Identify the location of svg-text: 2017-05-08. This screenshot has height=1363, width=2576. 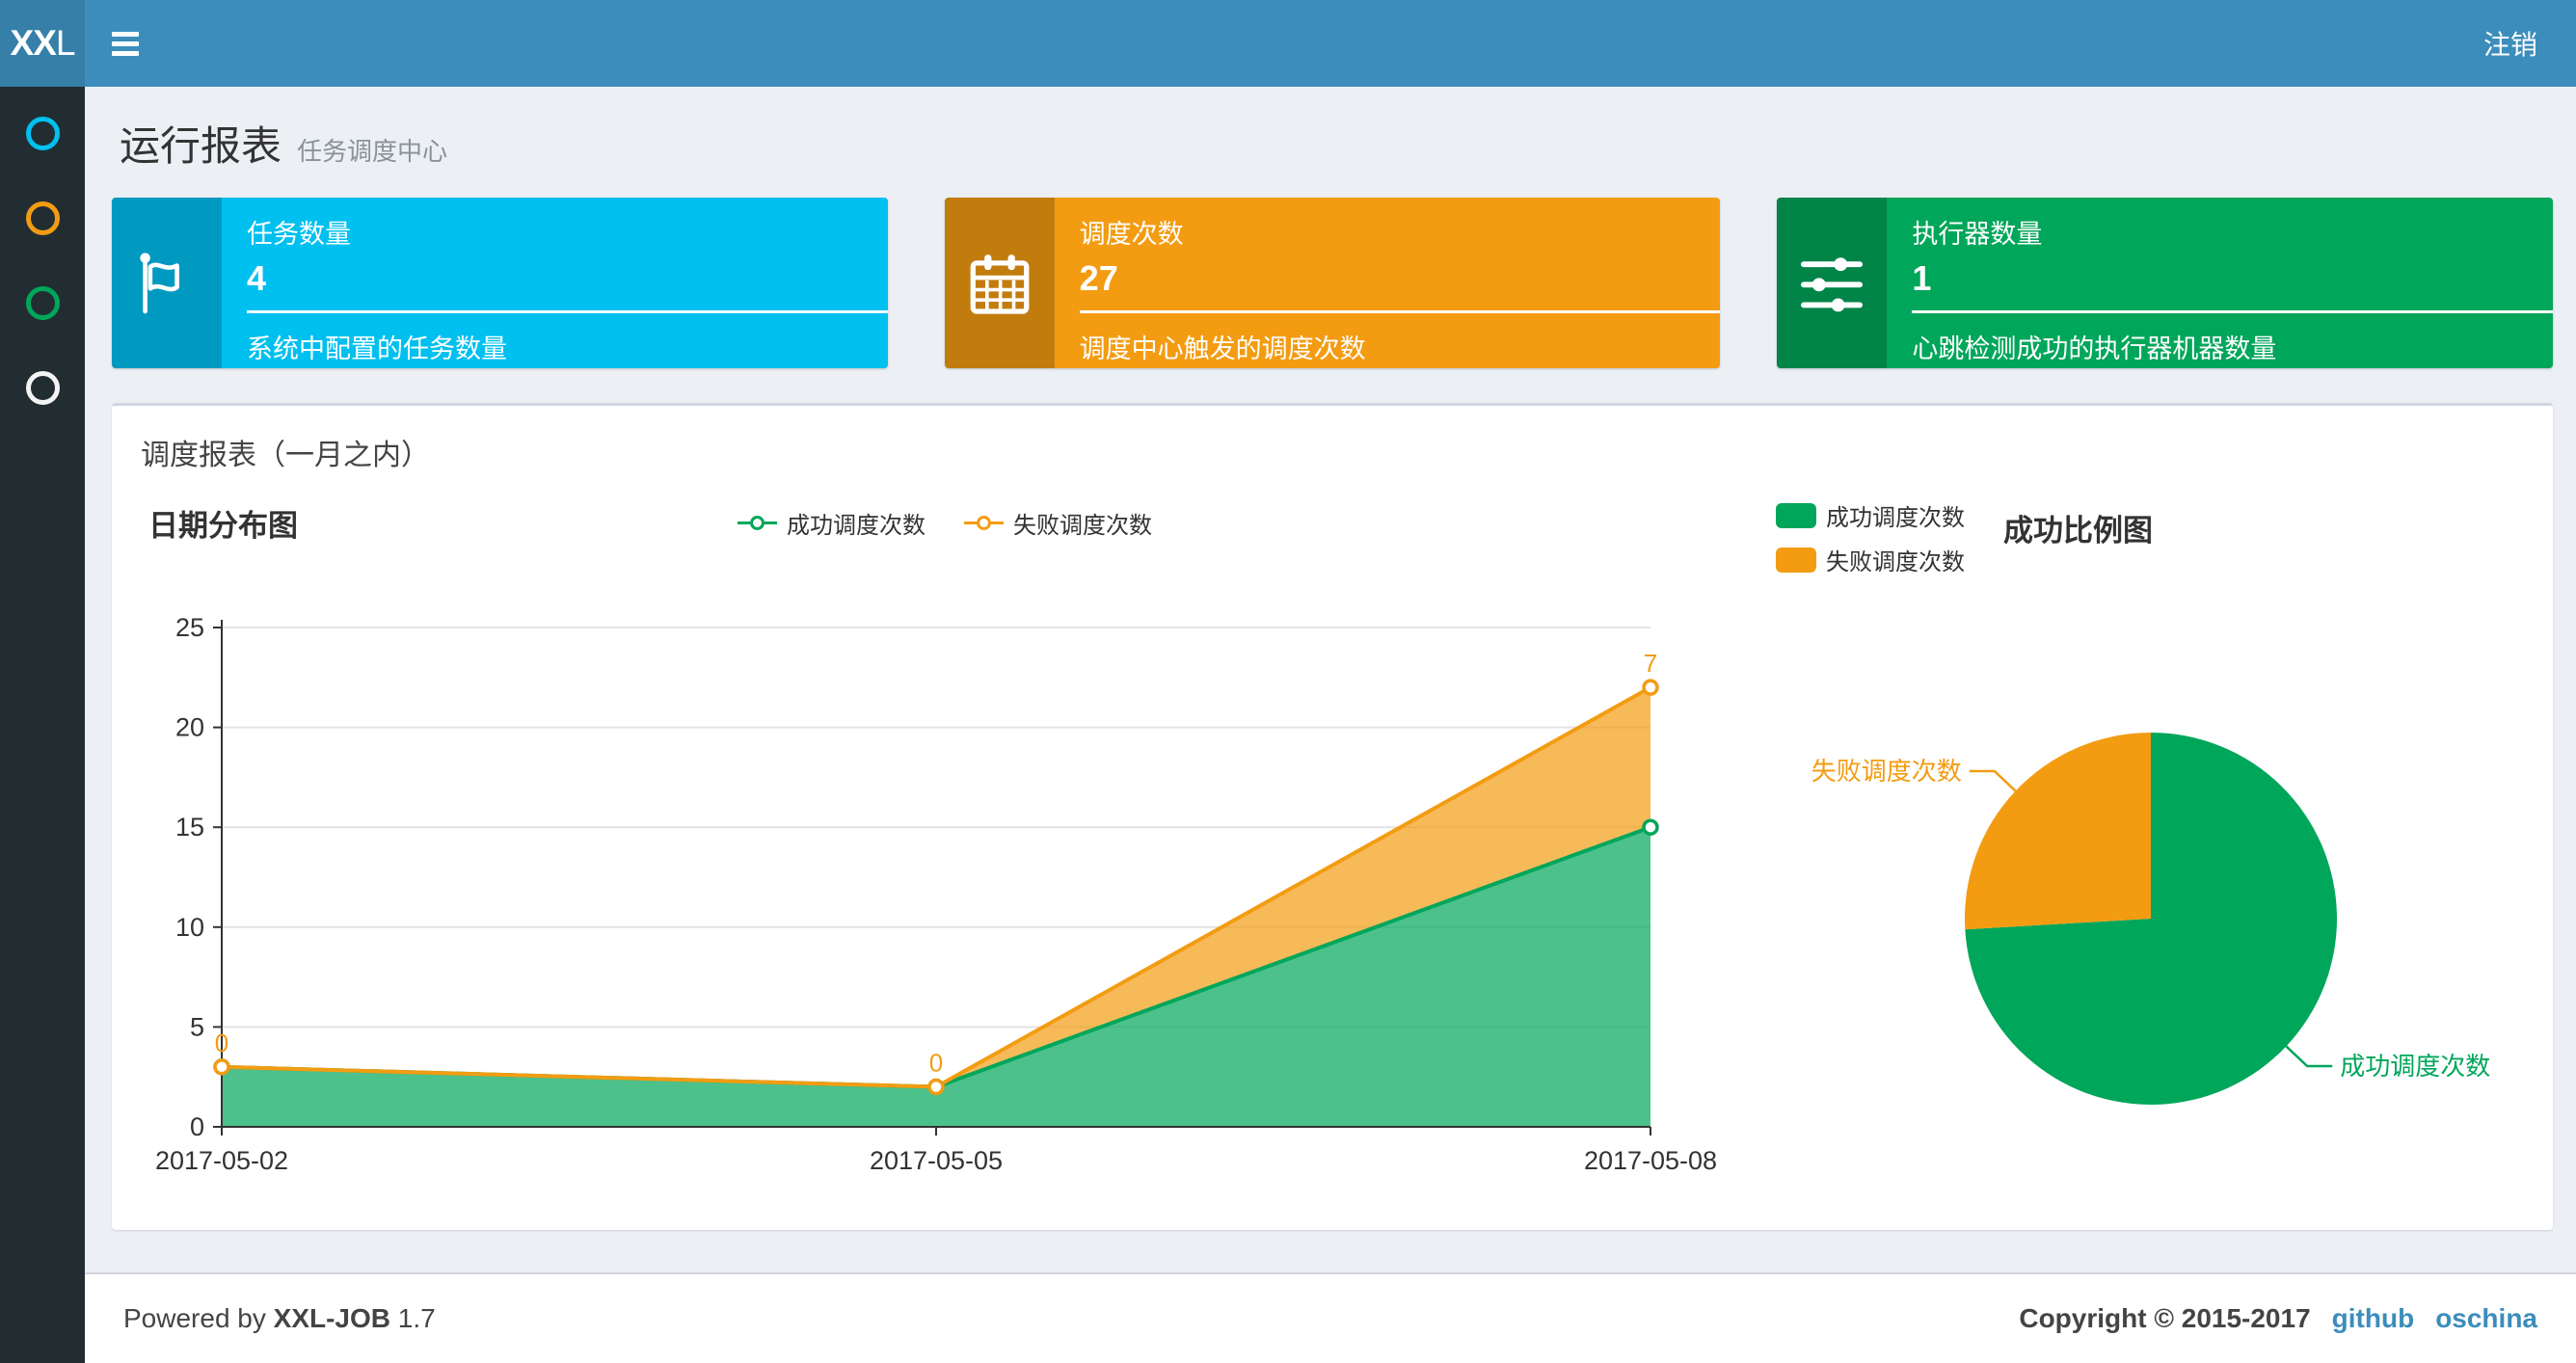
(1651, 1160).